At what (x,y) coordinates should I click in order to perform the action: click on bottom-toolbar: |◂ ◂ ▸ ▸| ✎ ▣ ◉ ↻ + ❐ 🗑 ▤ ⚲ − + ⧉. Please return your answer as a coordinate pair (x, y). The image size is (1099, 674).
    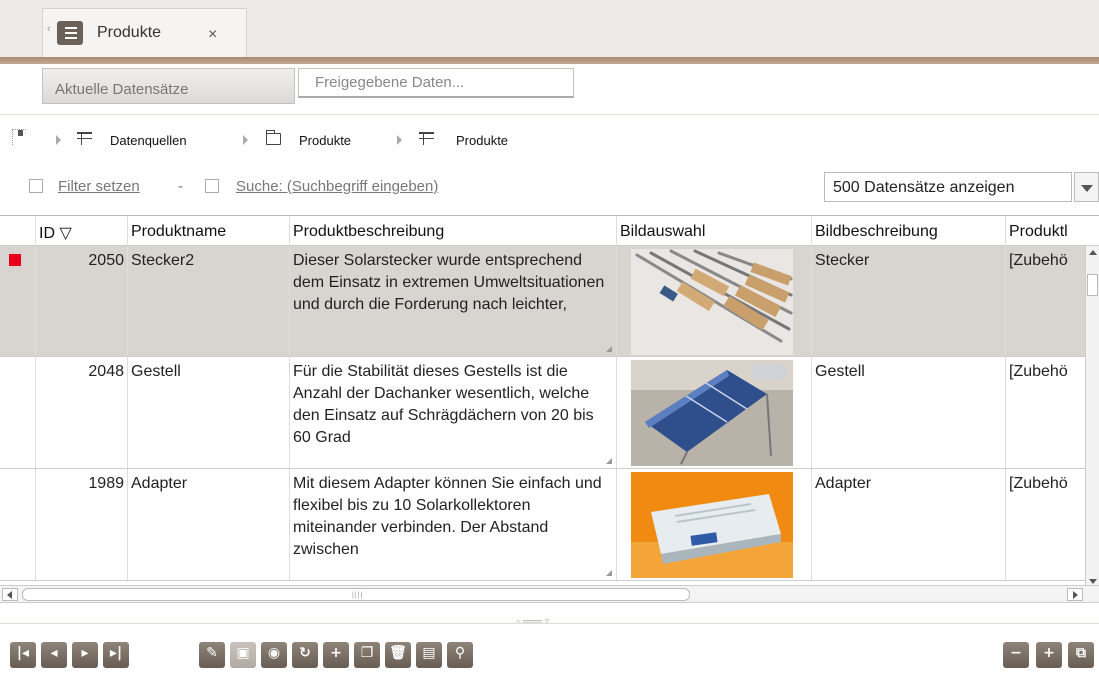
    Looking at the image, I should click on (549, 649).